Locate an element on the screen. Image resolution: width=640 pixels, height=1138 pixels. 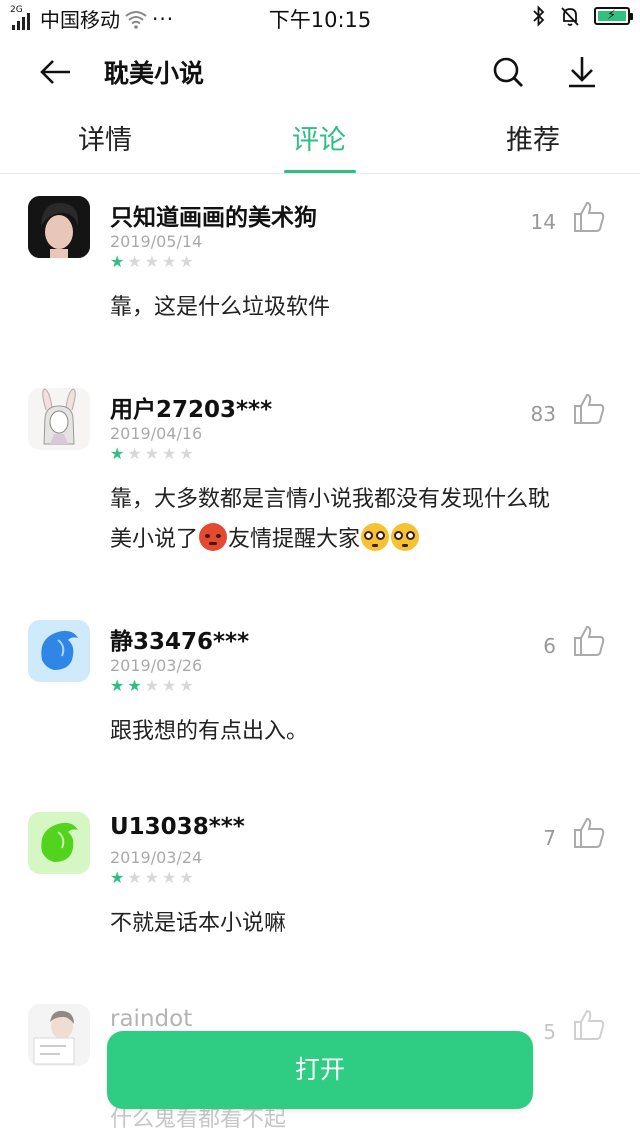
status-bar: 2G 中国移动 ··· 下午10:15 ⚡ is located at coordinates (320, 17).